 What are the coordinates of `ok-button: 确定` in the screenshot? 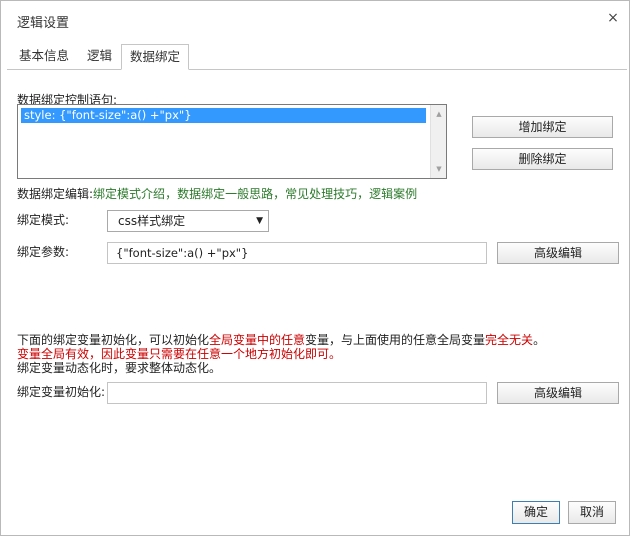 It's located at (536, 512).